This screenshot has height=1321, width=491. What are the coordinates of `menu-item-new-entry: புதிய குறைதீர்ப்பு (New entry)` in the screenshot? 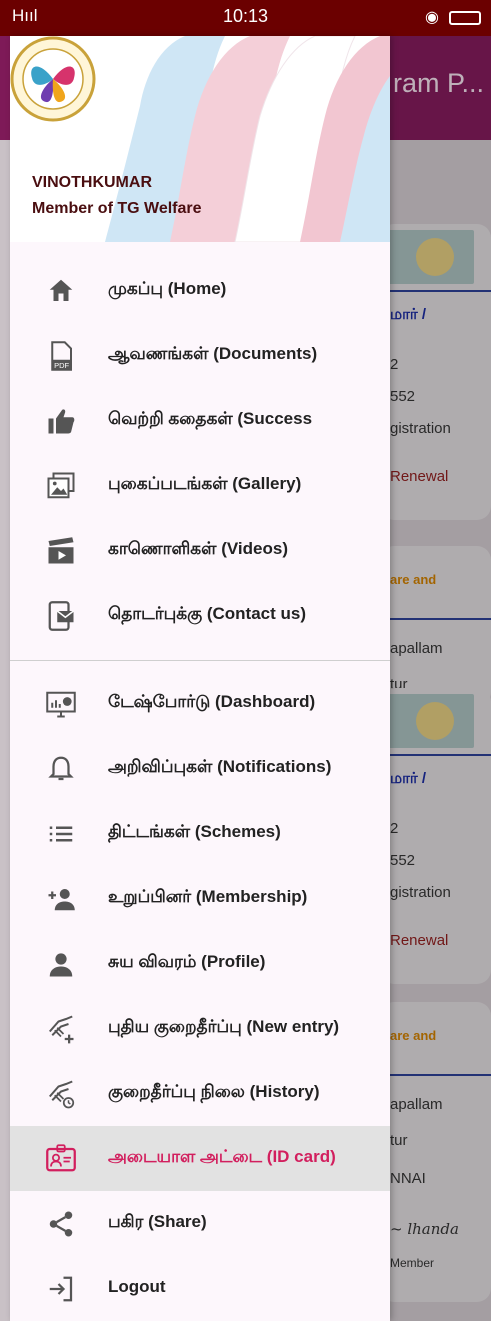 It's located at (200, 1028).